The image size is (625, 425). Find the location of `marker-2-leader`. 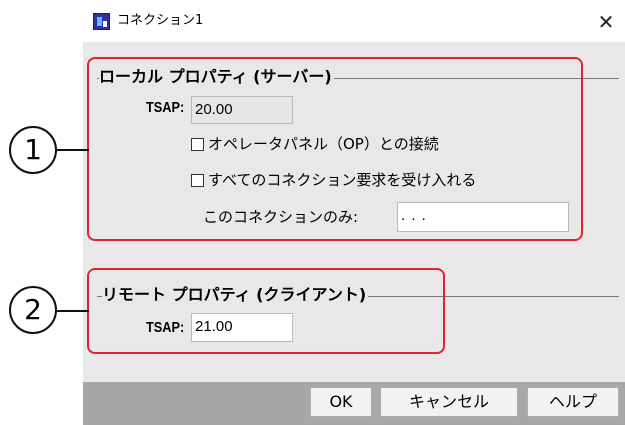

marker-2-leader is located at coordinates (71, 311).